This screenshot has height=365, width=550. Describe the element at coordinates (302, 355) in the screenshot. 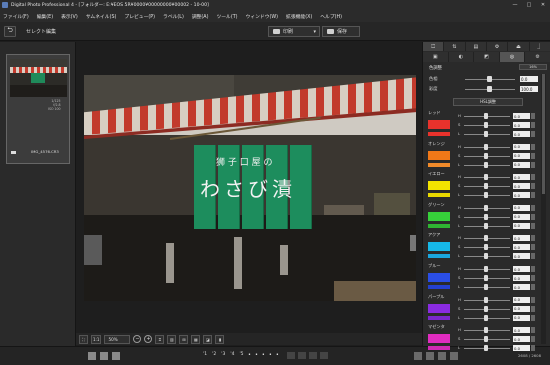

I see `prev-image-icon` at that location.